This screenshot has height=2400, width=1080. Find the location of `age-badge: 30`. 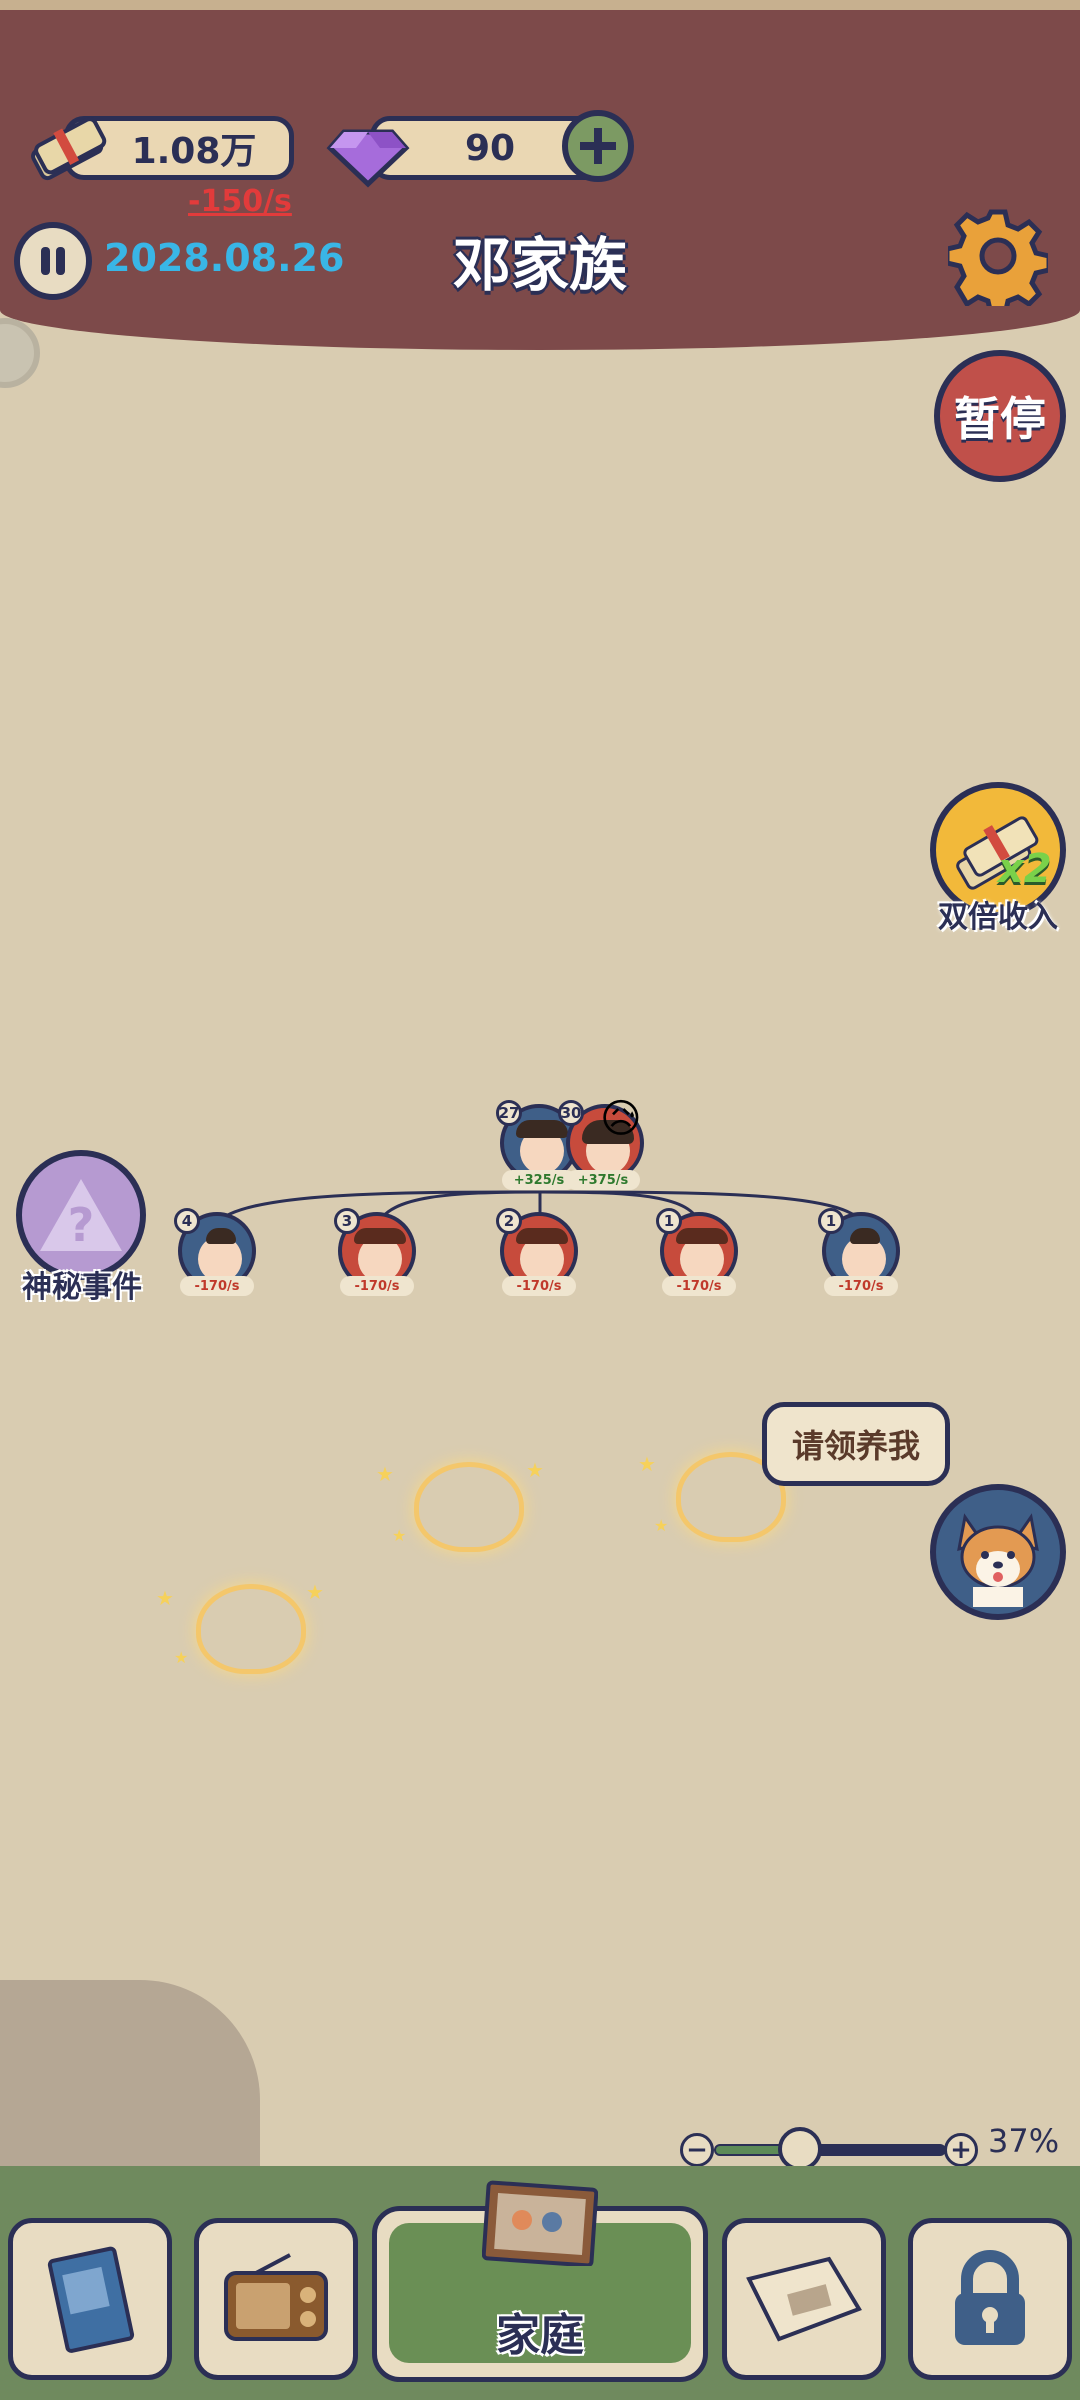

age-badge: 30 is located at coordinates (571, 1113).